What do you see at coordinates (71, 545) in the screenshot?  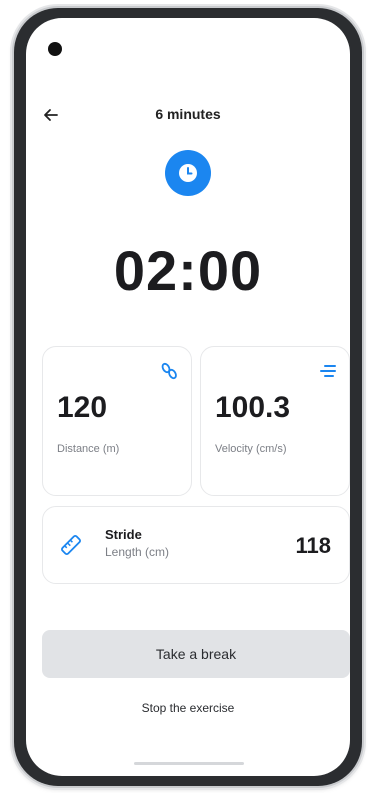 I see `ruler-icon` at bounding box center [71, 545].